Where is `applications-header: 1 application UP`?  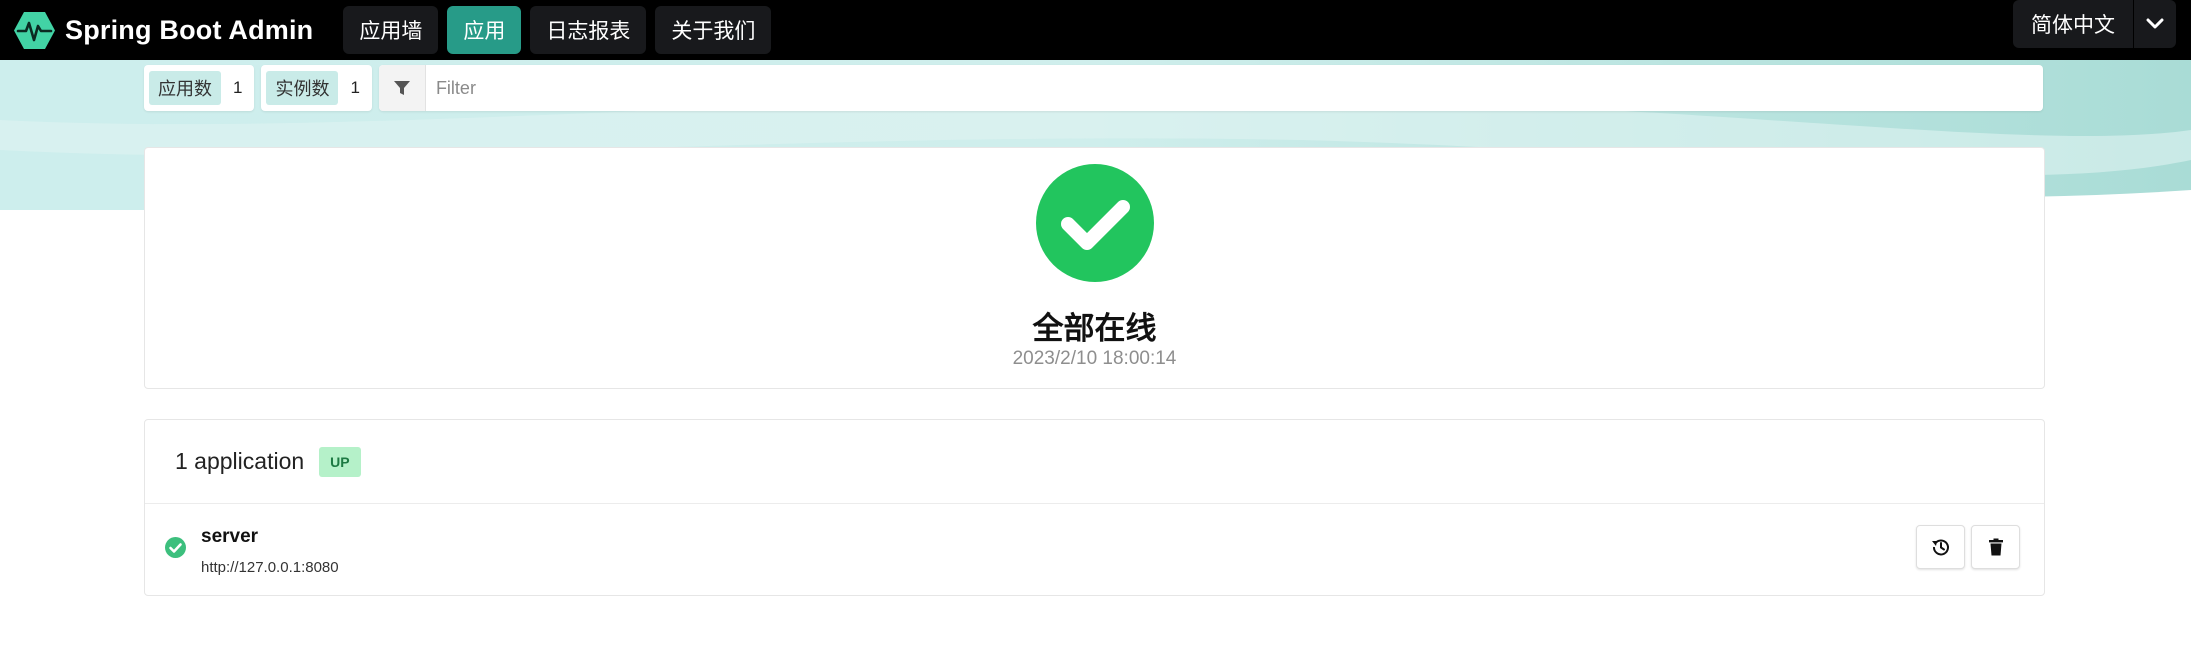 applications-header: 1 application UP is located at coordinates (1094, 462).